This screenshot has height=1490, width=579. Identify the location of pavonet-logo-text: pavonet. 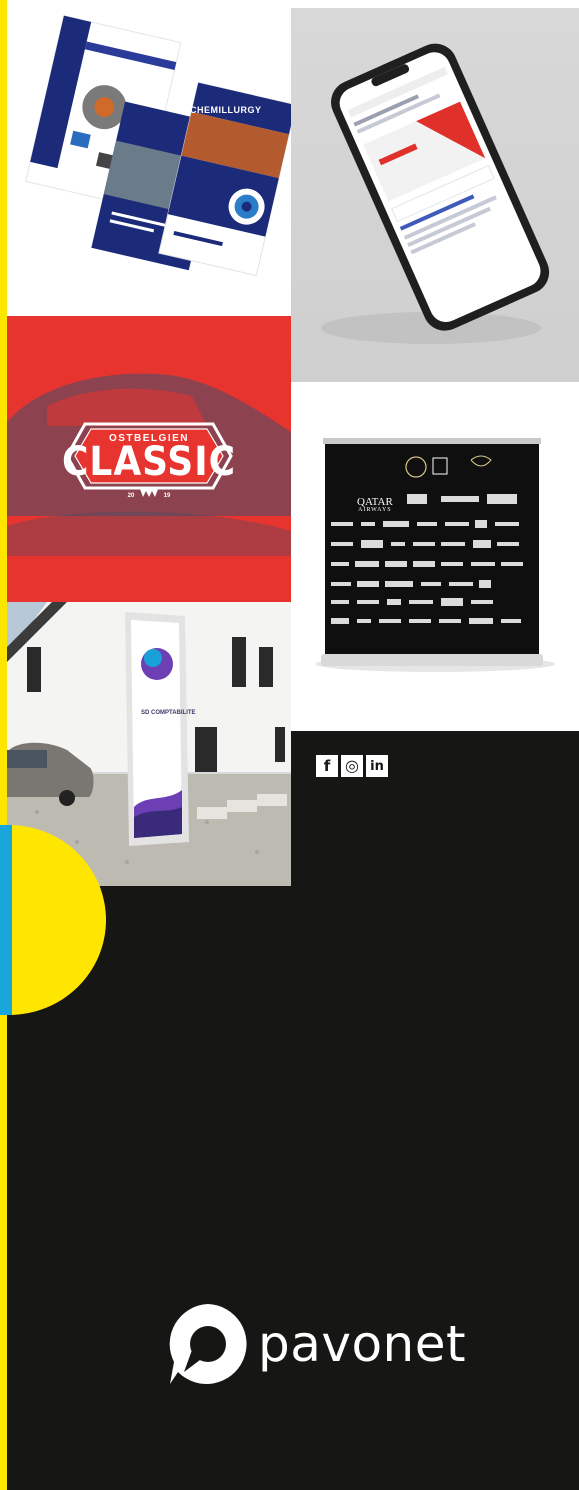
(362, 1344).